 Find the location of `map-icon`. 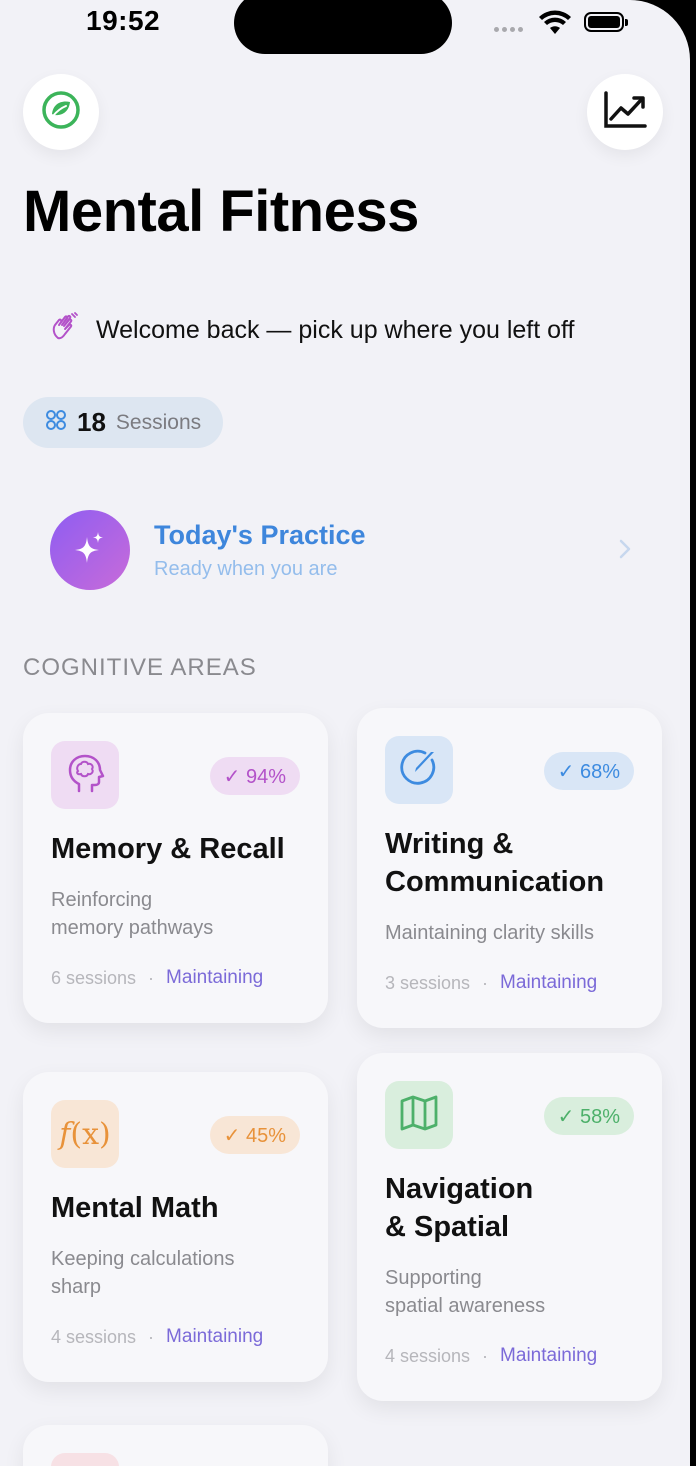

map-icon is located at coordinates (419, 1115).